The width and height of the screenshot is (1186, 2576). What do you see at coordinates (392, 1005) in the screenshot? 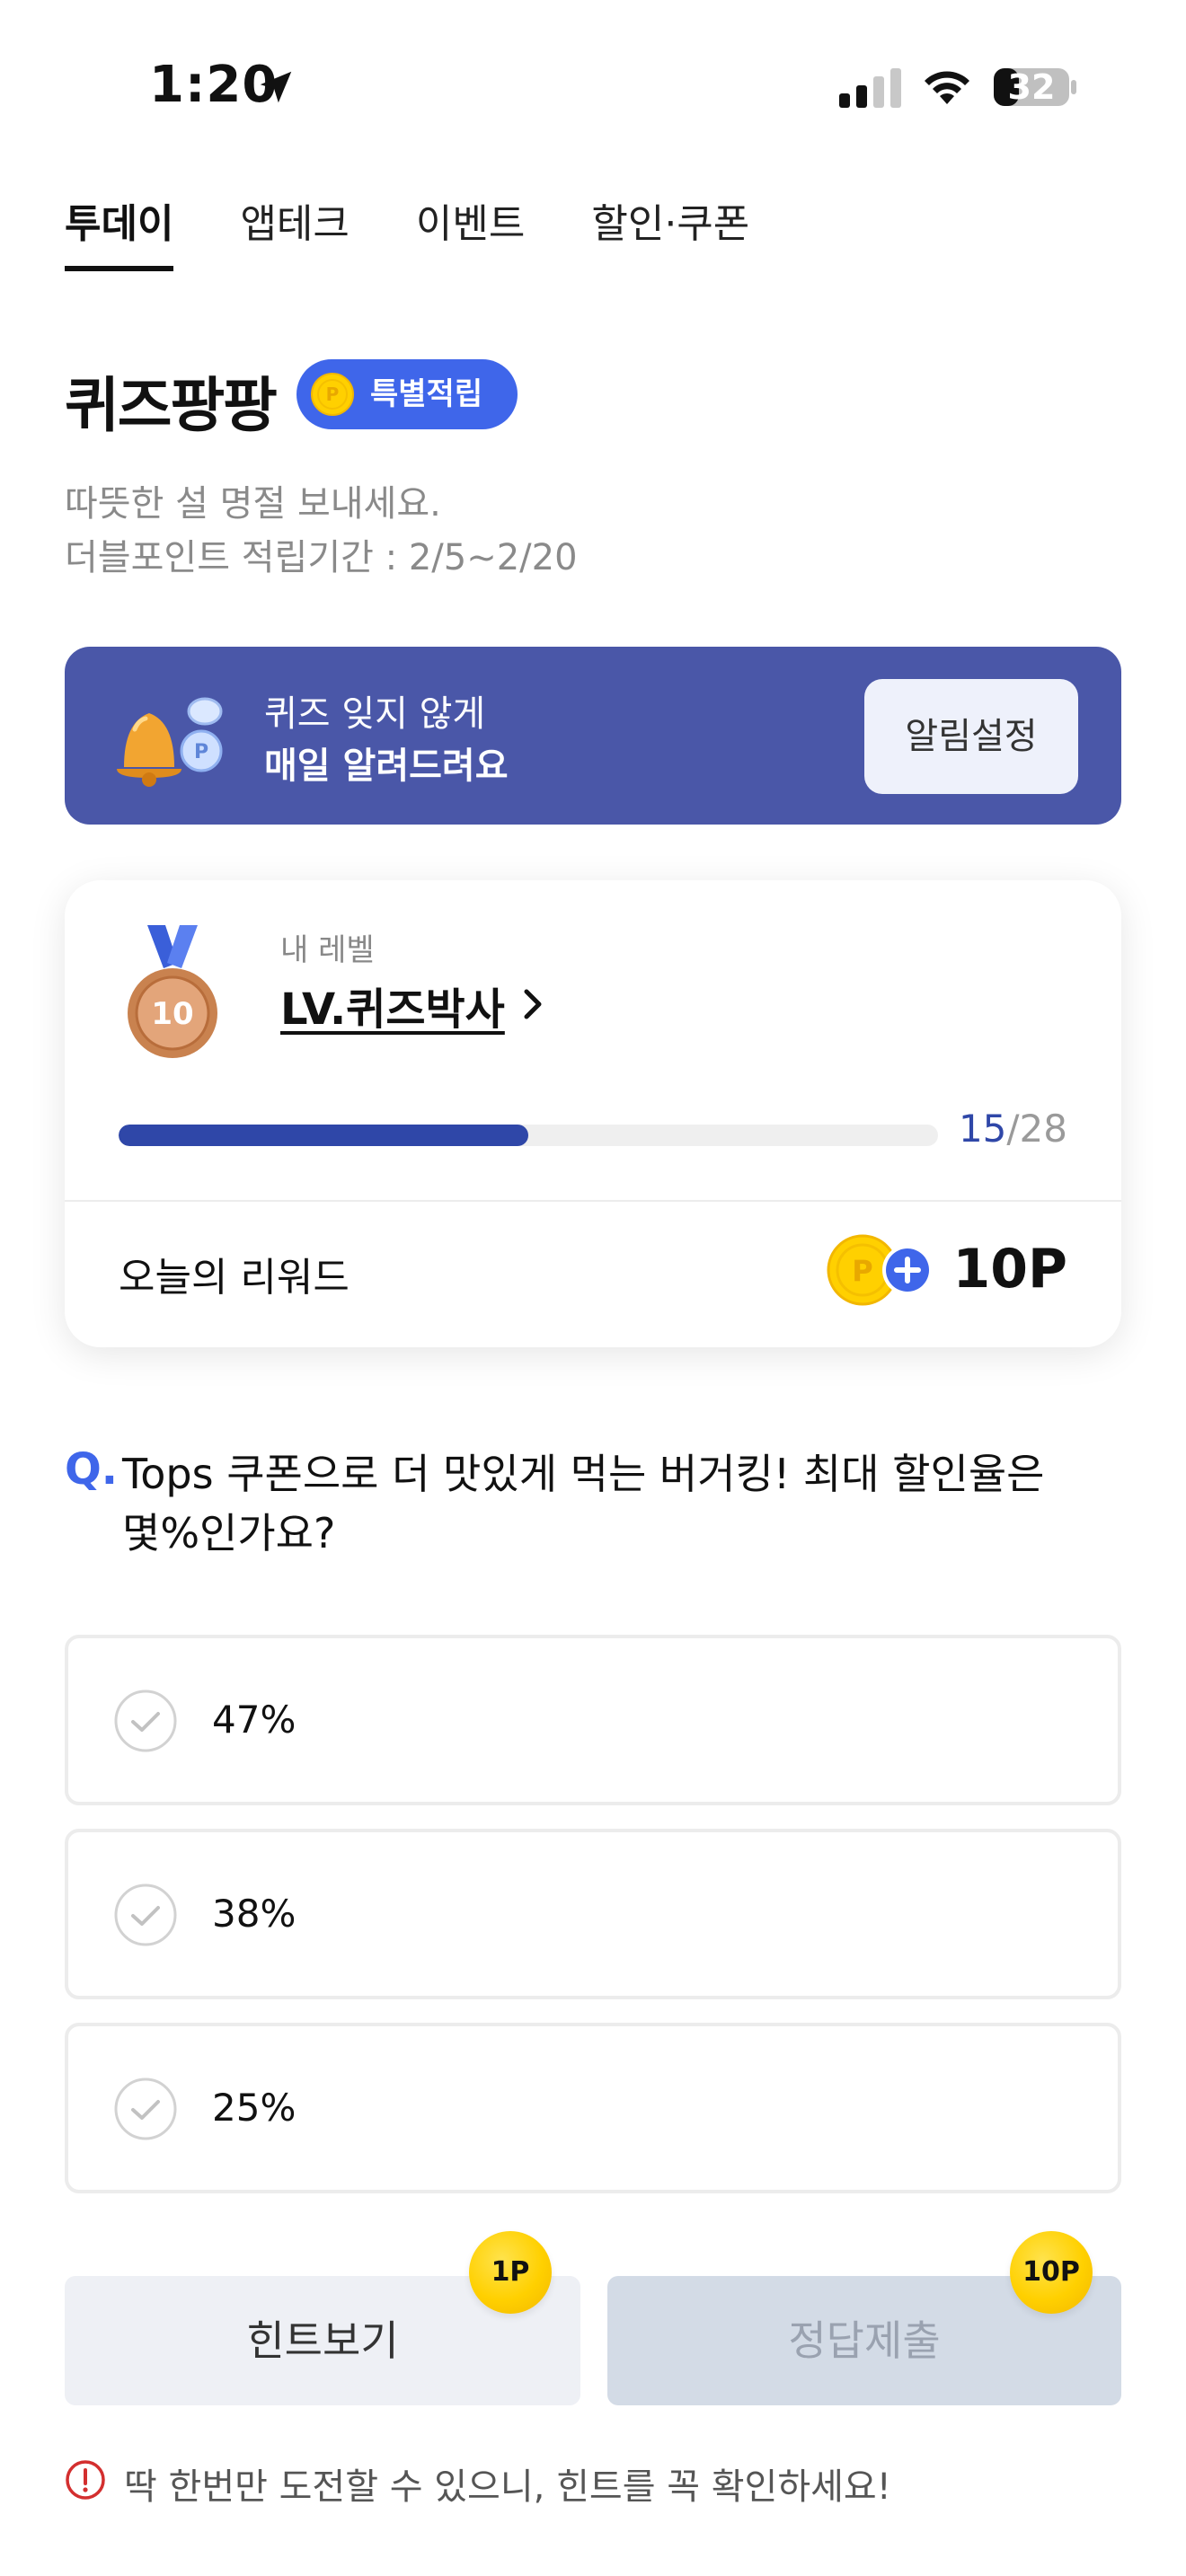
I see `level-name-link: LV.퀴즈박사` at bounding box center [392, 1005].